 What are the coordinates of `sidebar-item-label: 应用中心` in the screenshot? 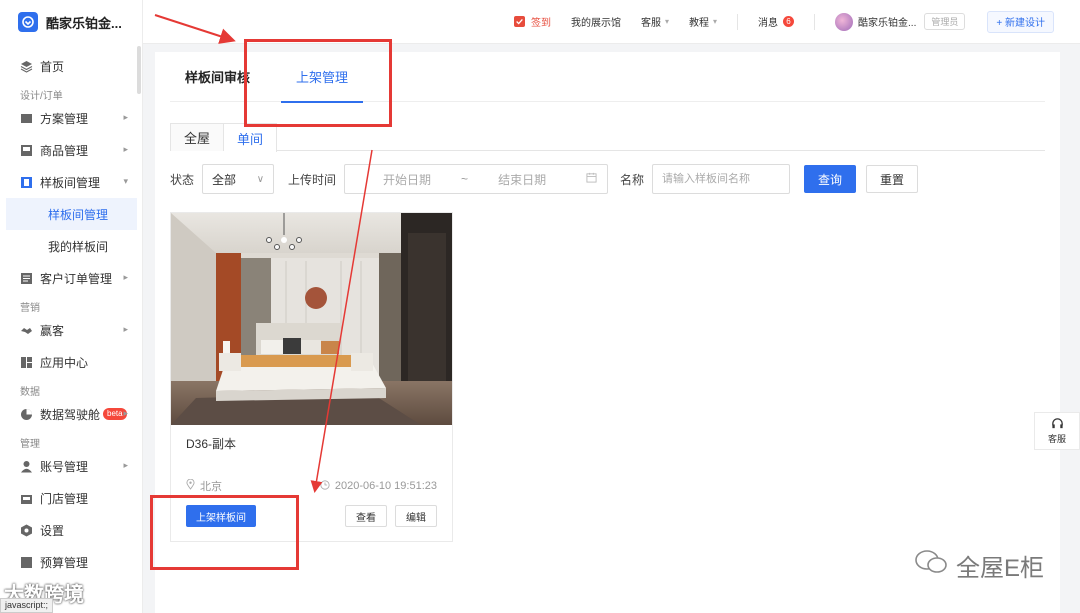 It's located at (64, 362).